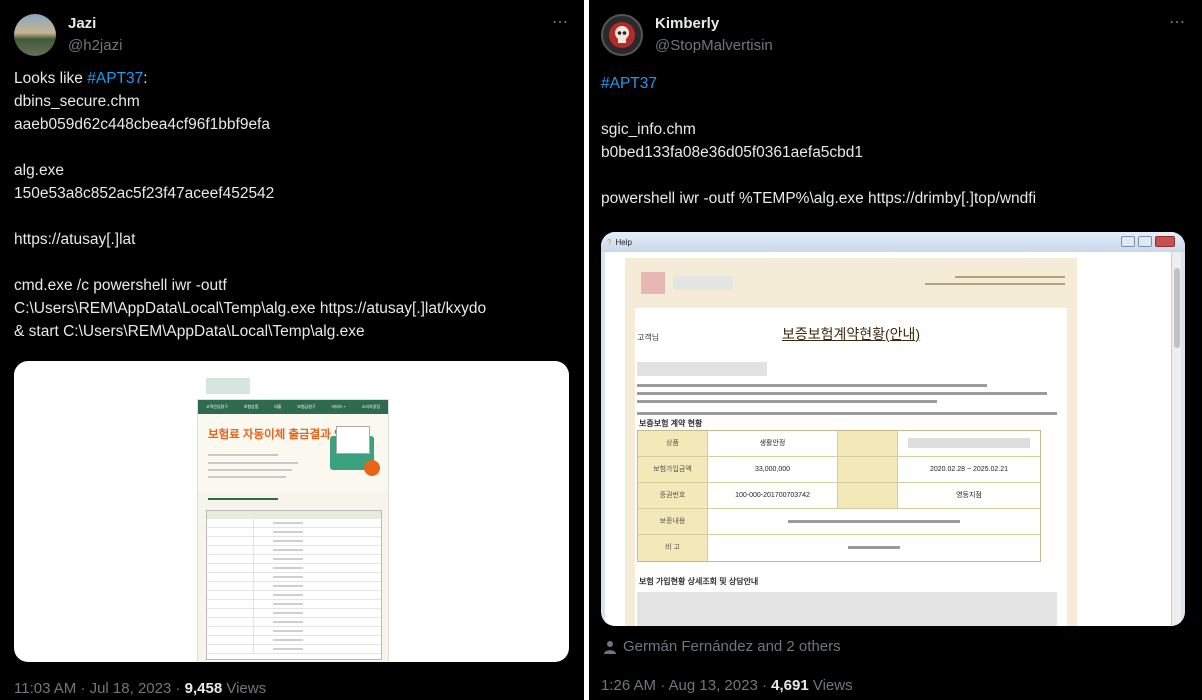 The width and height of the screenshot is (1202, 700). I want to click on row-label: 보험가입금액, so click(673, 469).